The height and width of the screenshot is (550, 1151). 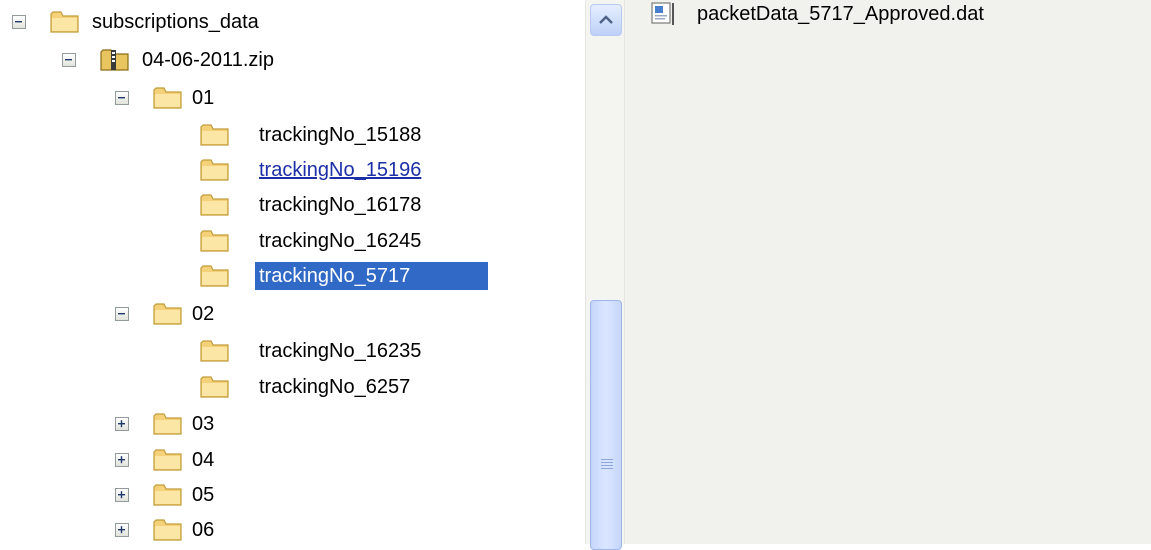 I want to click on tree-node-folder-06: 06, so click(x=200, y=528).